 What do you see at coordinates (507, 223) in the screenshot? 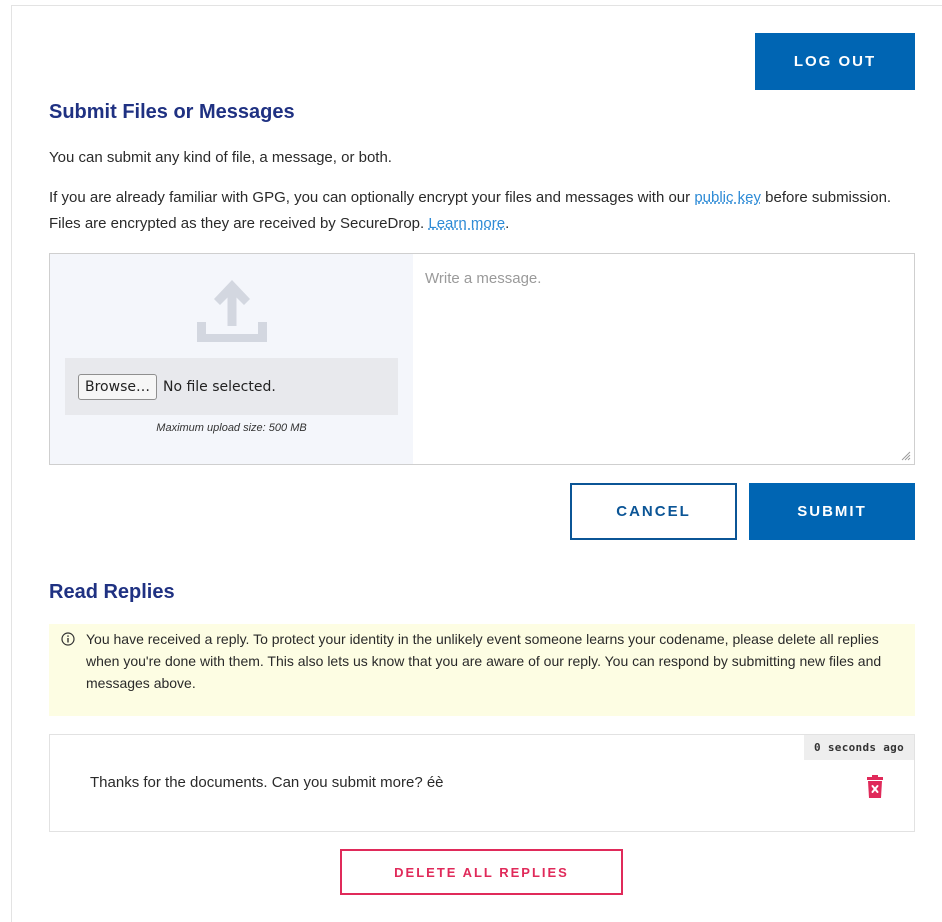
I see `gpg-text-part-3: .` at bounding box center [507, 223].